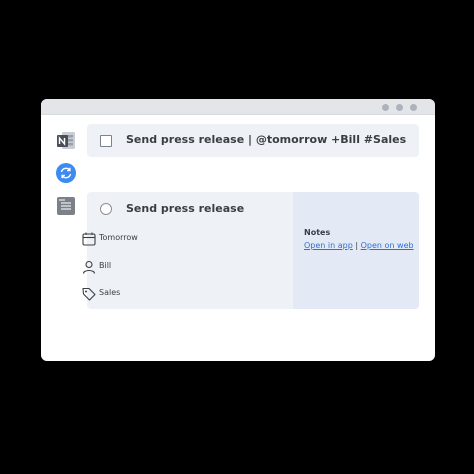 This screenshot has height=474, width=474. I want to click on title-bar, so click(238, 107).